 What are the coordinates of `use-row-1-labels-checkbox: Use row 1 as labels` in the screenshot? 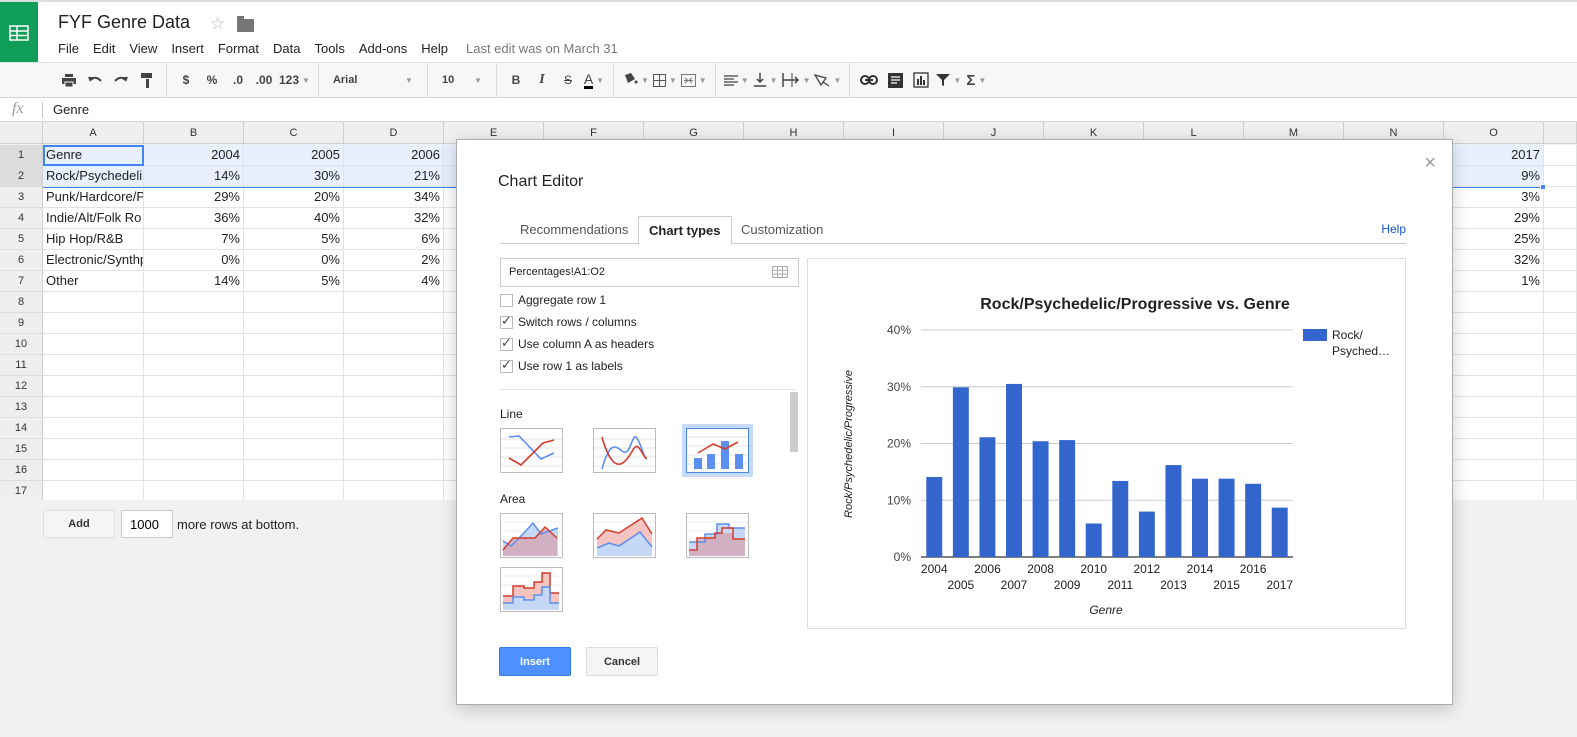 It's located at (561, 365).